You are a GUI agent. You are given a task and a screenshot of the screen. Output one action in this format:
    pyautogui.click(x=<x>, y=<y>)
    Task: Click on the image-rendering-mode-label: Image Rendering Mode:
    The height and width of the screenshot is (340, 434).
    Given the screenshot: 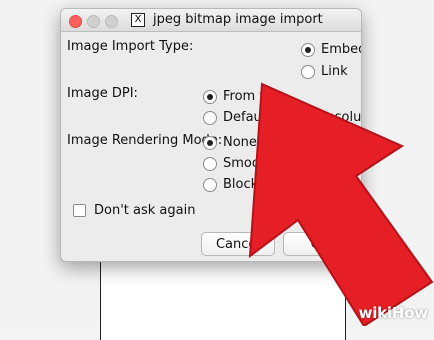 What is the action you would take?
    pyautogui.click(x=145, y=140)
    